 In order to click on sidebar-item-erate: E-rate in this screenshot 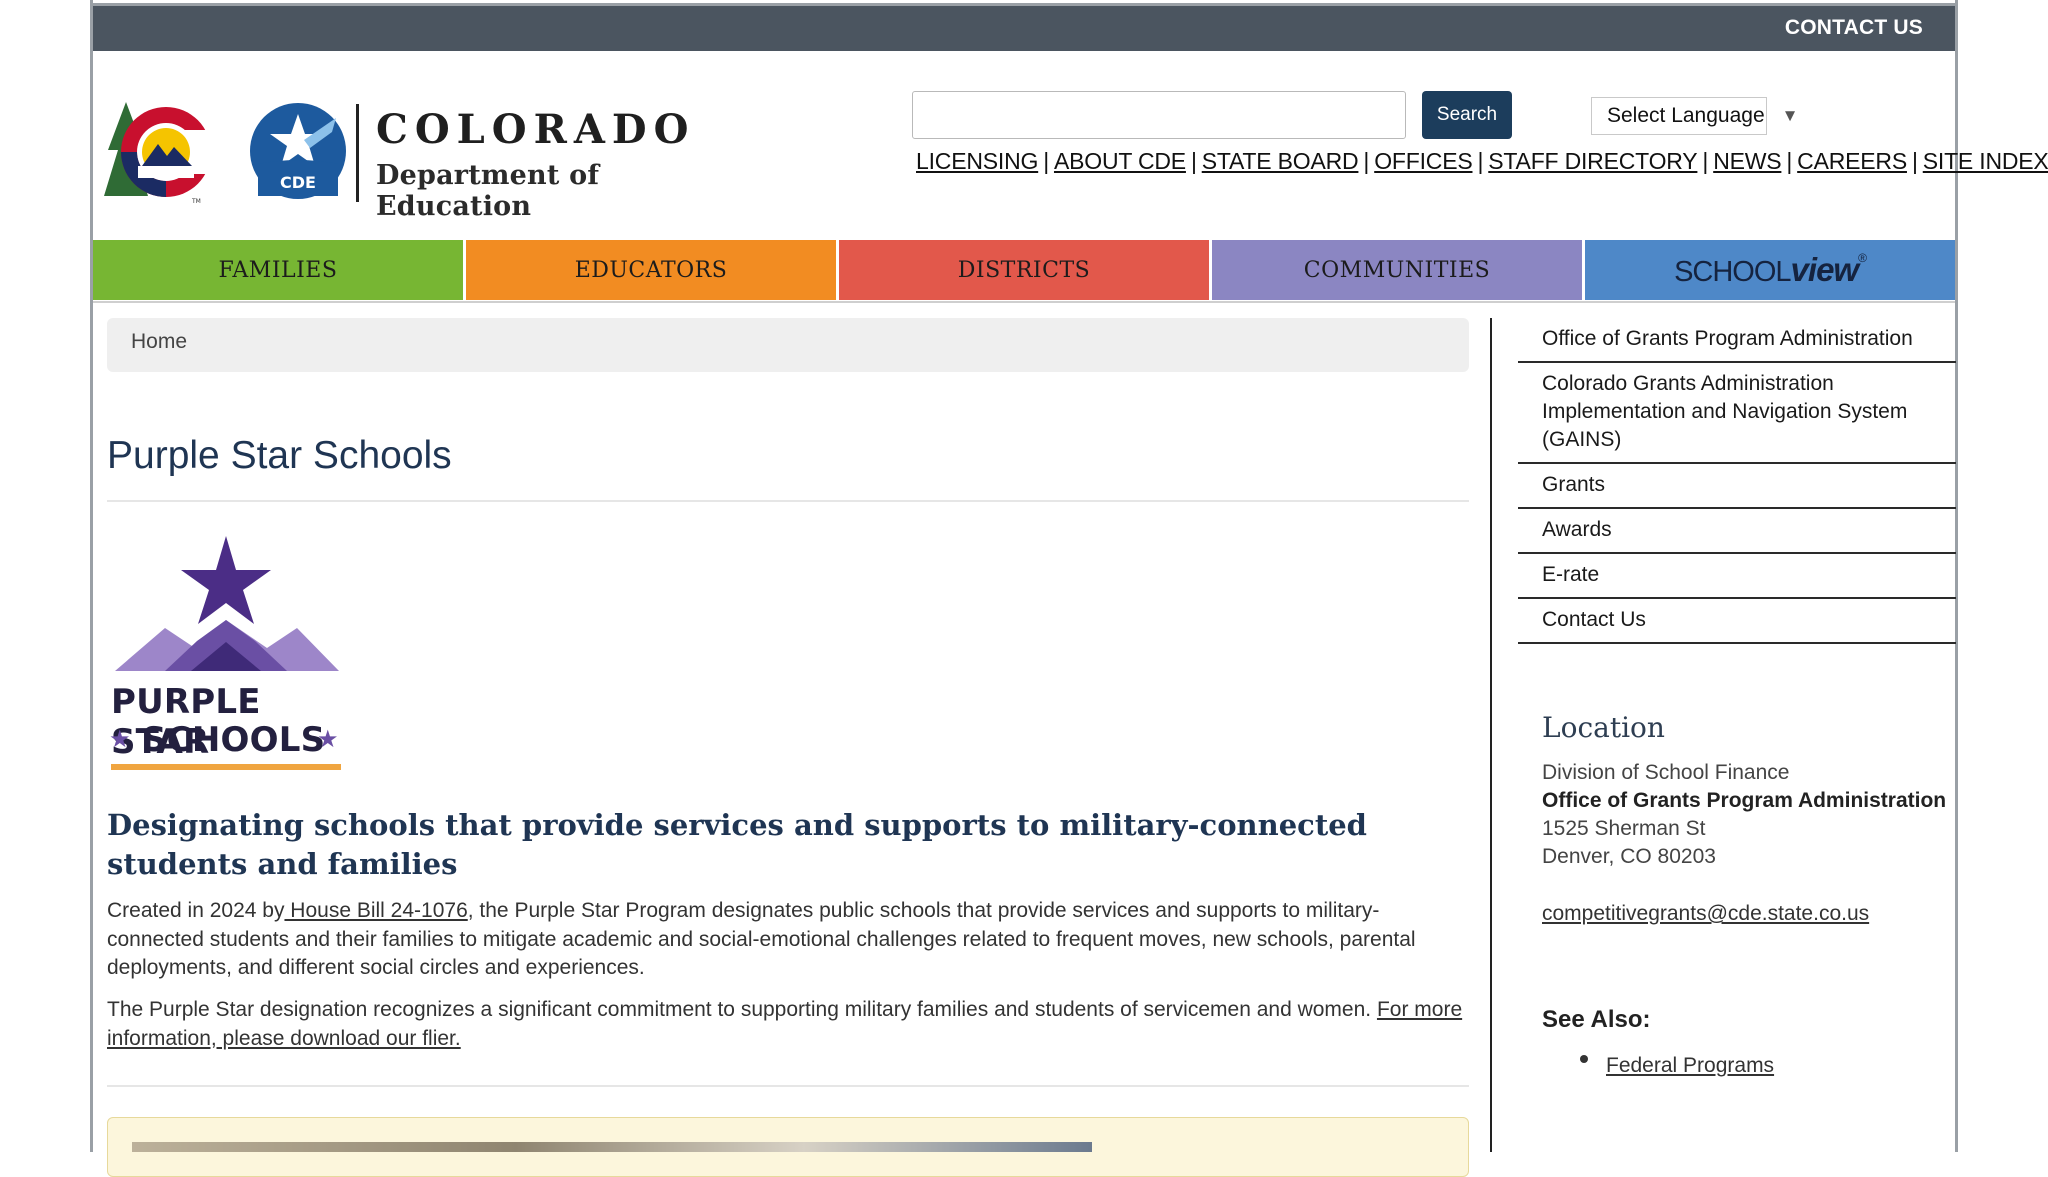, I will do `click(1737, 576)`.